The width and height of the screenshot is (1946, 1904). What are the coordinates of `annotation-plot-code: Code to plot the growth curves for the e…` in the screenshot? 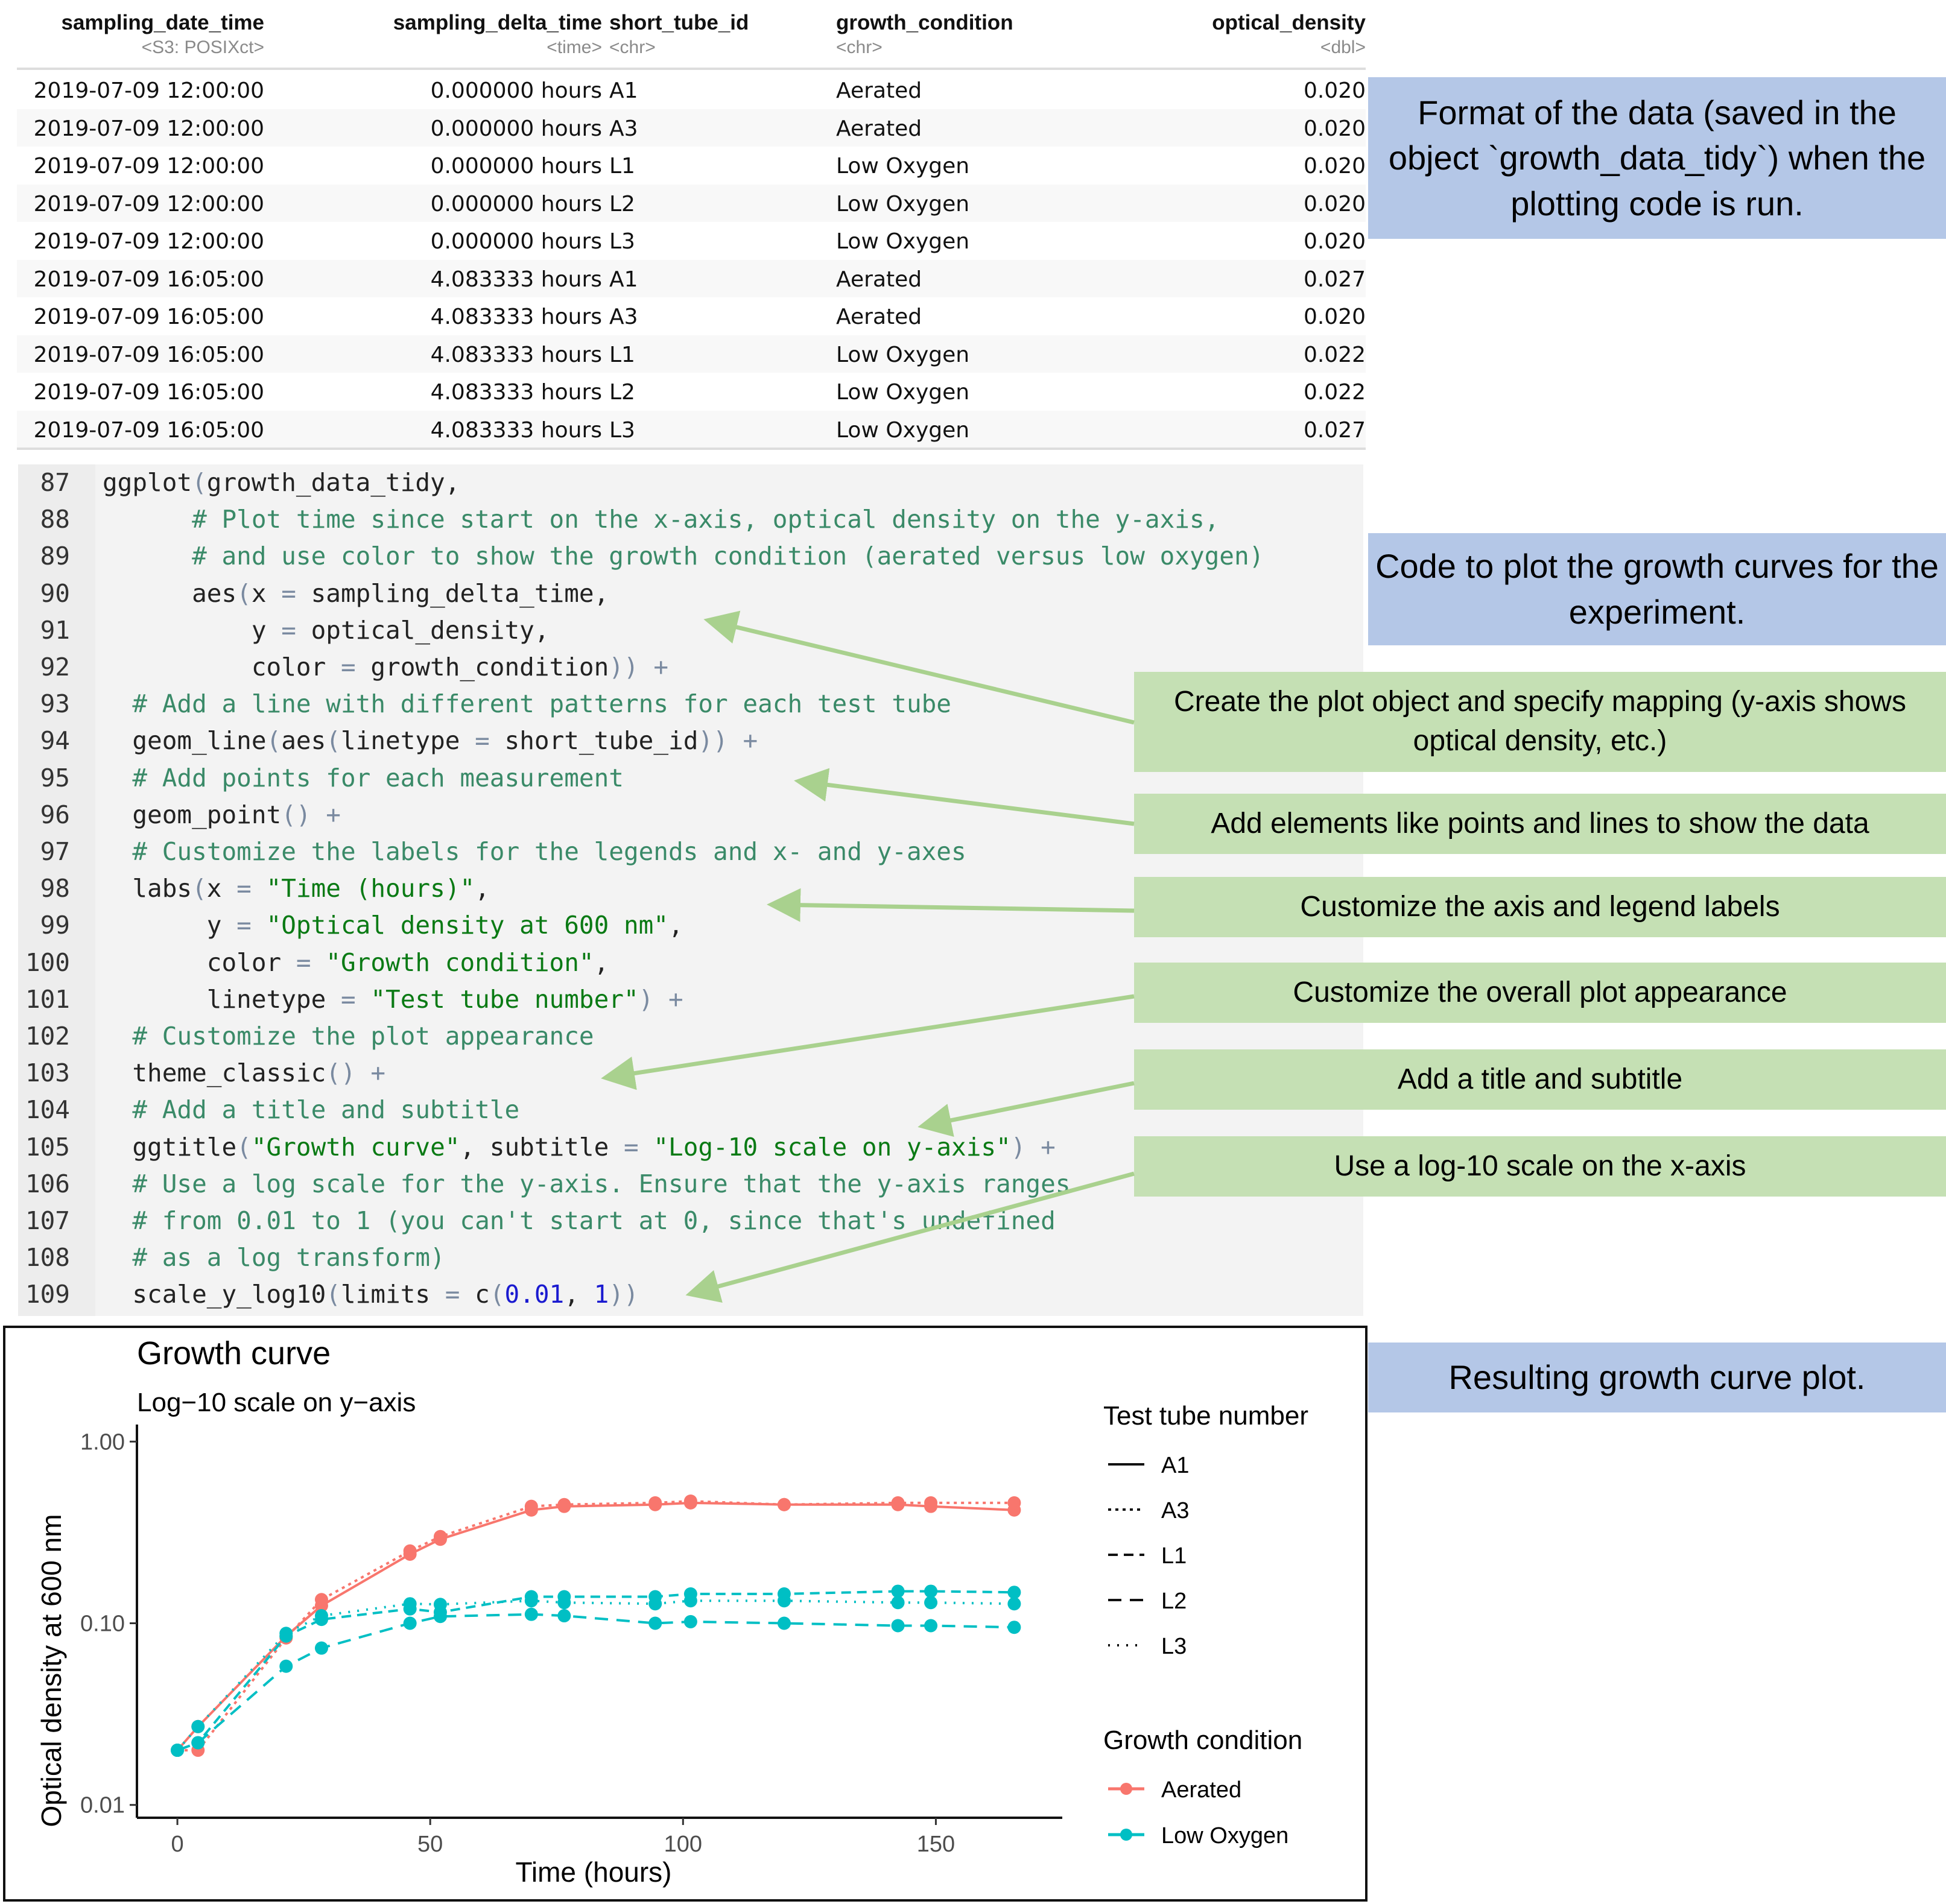 It's located at (1657, 589).